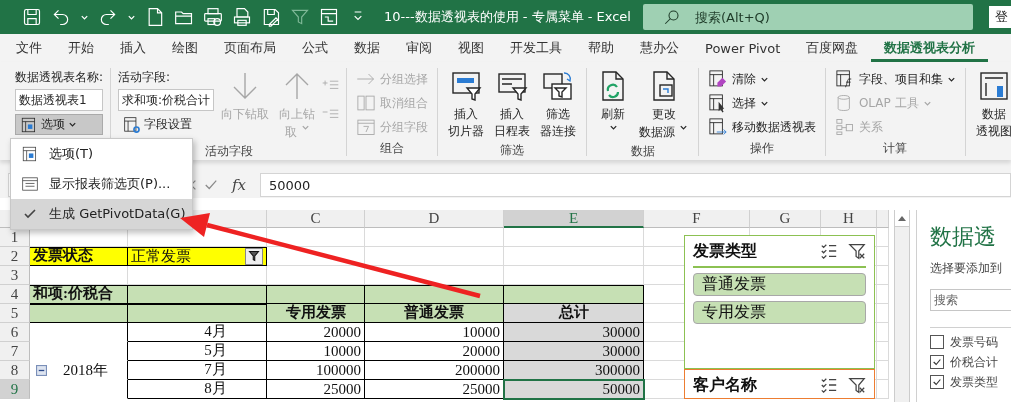  What do you see at coordinates (197, 332) in the screenshot?
I see `table-cell: 4月` at bounding box center [197, 332].